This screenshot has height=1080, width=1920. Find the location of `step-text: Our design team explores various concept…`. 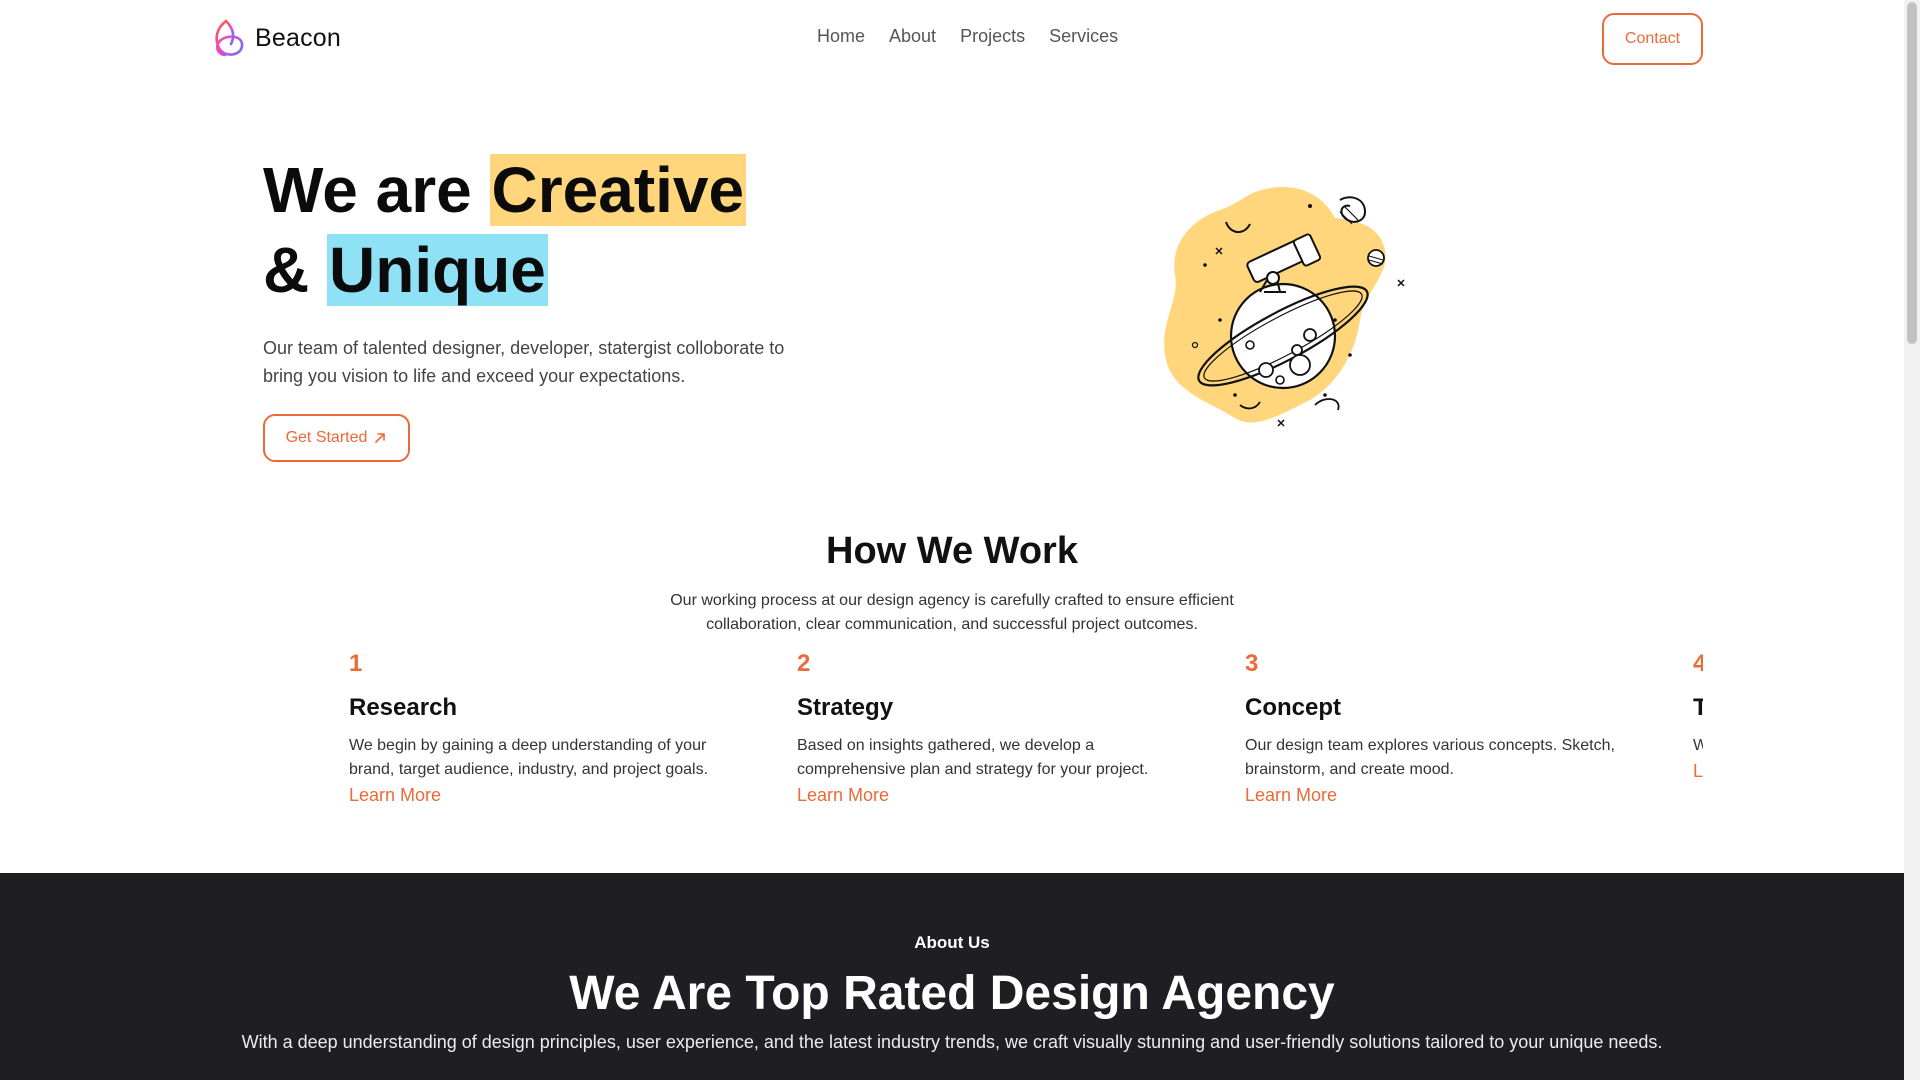

step-text: Our design team explores various concept… is located at coordinates (1430, 757).